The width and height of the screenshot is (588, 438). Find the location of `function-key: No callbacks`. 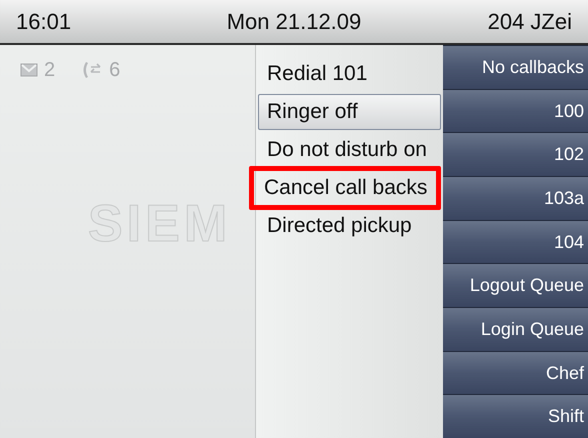

function-key: No callbacks is located at coordinates (515, 67).